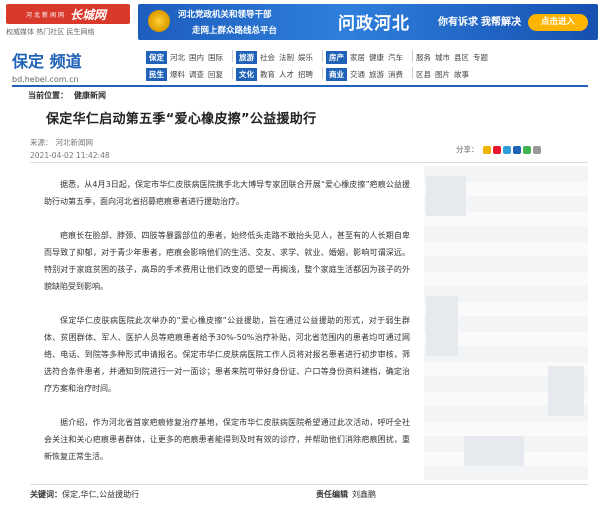 The image size is (600, 505). I want to click on nav-item: 消费, so click(395, 74).